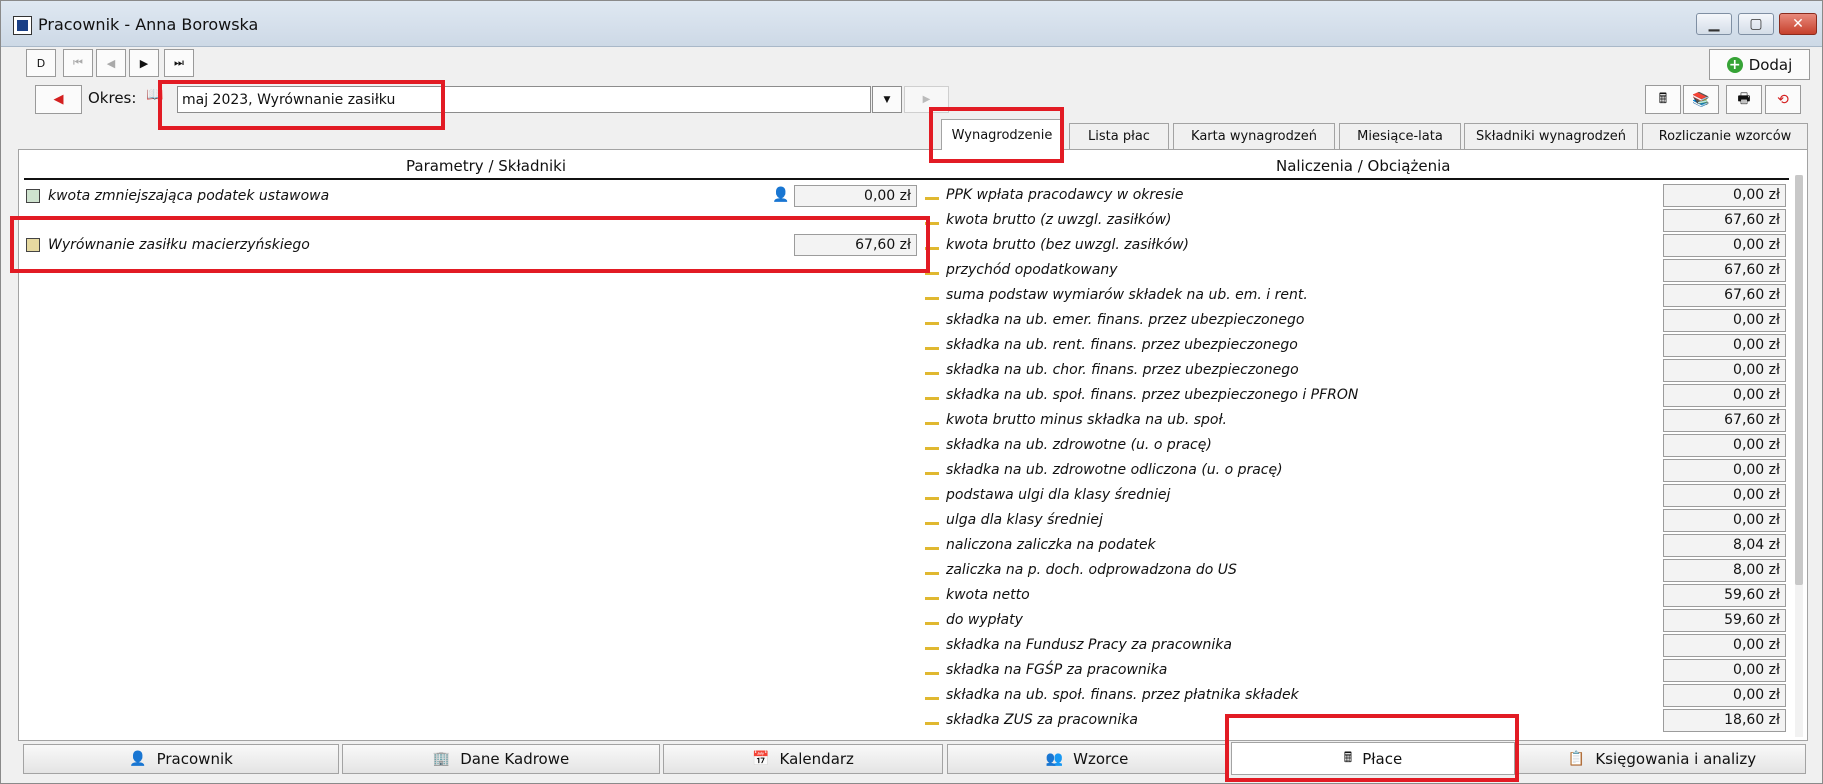  I want to click on charge-row-label: naliczona zaliczka na podatek, so click(1051, 545).